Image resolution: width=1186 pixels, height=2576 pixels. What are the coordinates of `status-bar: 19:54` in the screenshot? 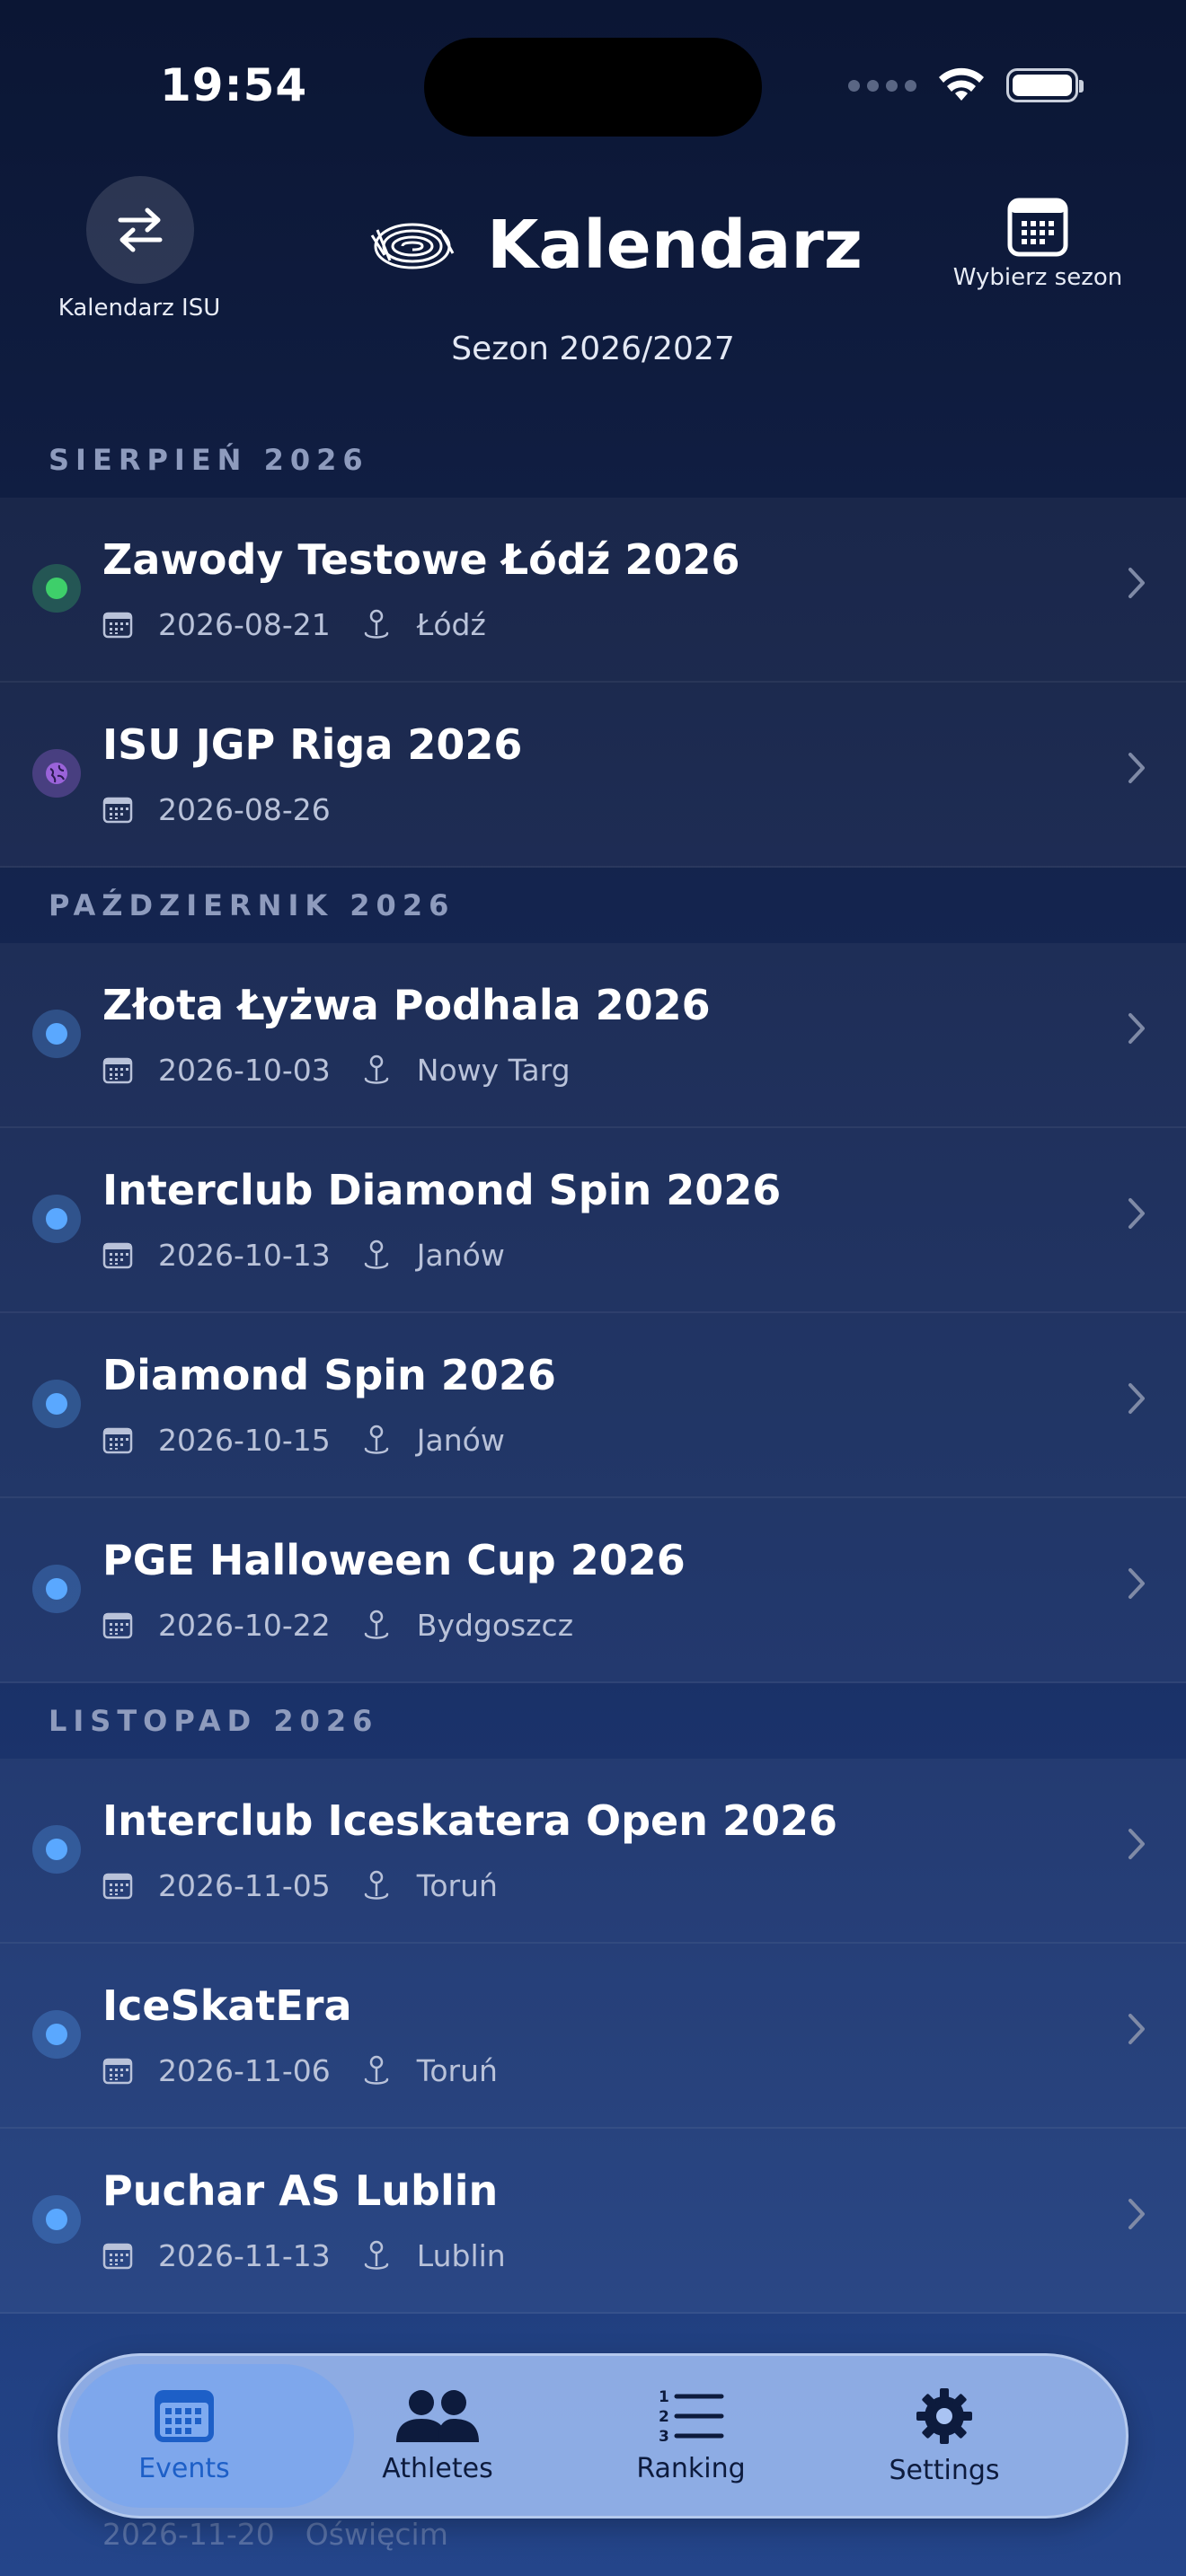 It's located at (593, 85).